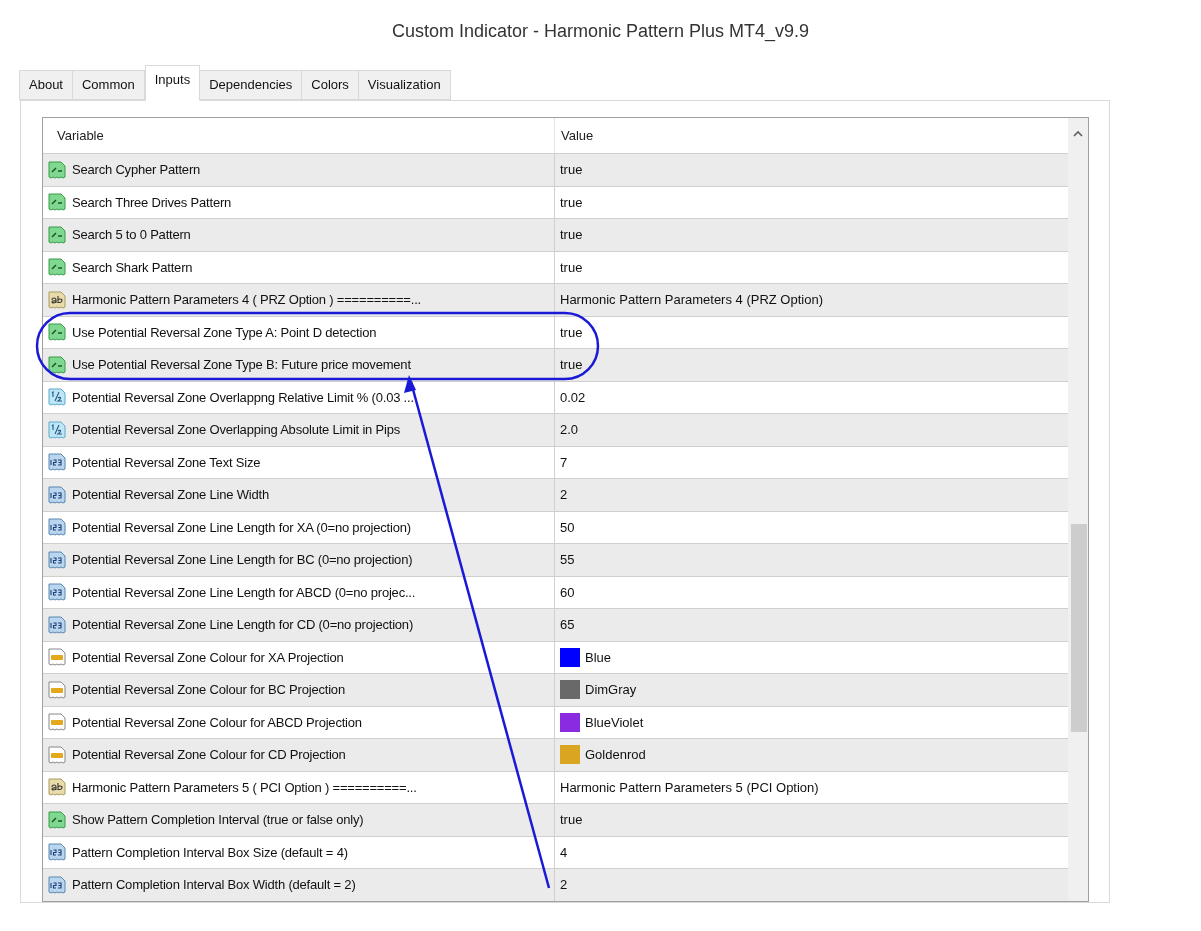 Image resolution: width=1201 pixels, height=931 pixels. I want to click on value-text: 2.0, so click(569, 430).